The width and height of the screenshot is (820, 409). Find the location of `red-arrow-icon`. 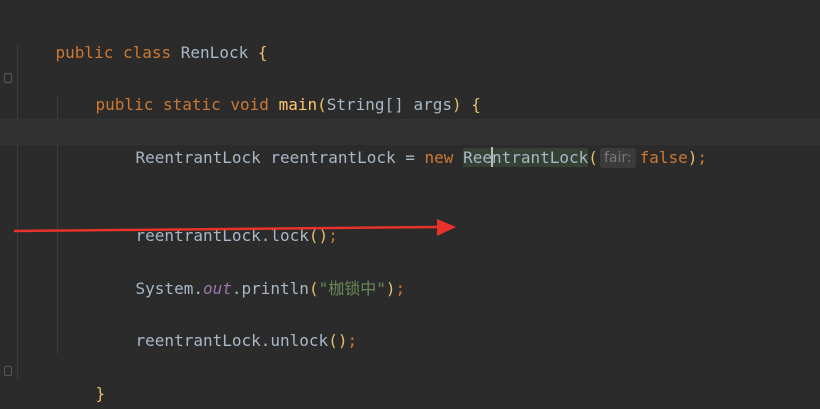

red-arrow-icon is located at coordinates (234, 227).